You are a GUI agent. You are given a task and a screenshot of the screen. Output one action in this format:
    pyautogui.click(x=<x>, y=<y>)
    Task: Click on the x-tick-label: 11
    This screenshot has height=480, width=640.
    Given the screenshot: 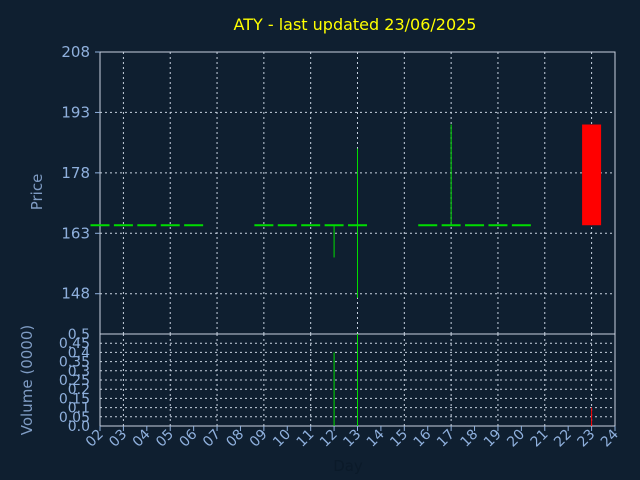 What is the action you would take?
    pyautogui.click(x=306, y=439)
    